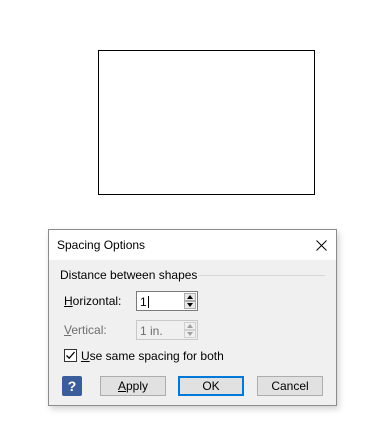  What do you see at coordinates (68, 301) in the screenshot?
I see `horizontal-label-accel: H` at bounding box center [68, 301].